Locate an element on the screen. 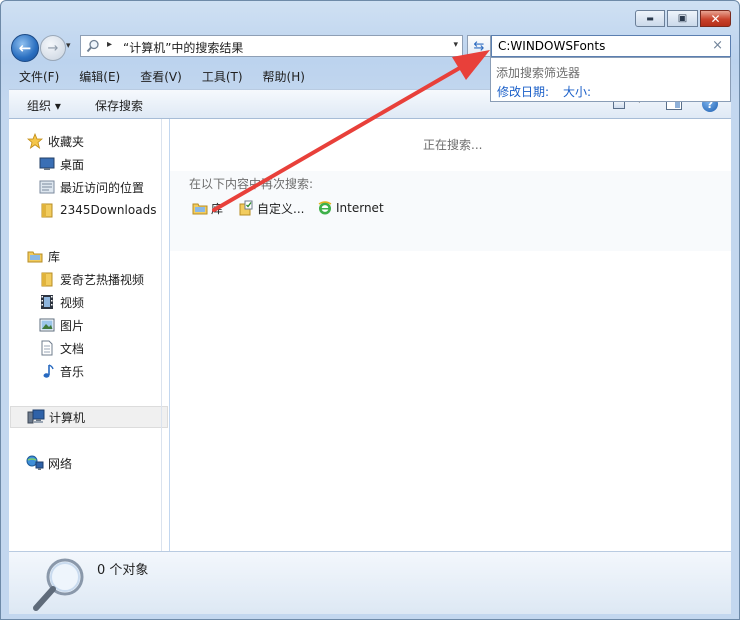 The image size is (740, 620). nav-documents: 文档 is located at coordinates (102, 348).